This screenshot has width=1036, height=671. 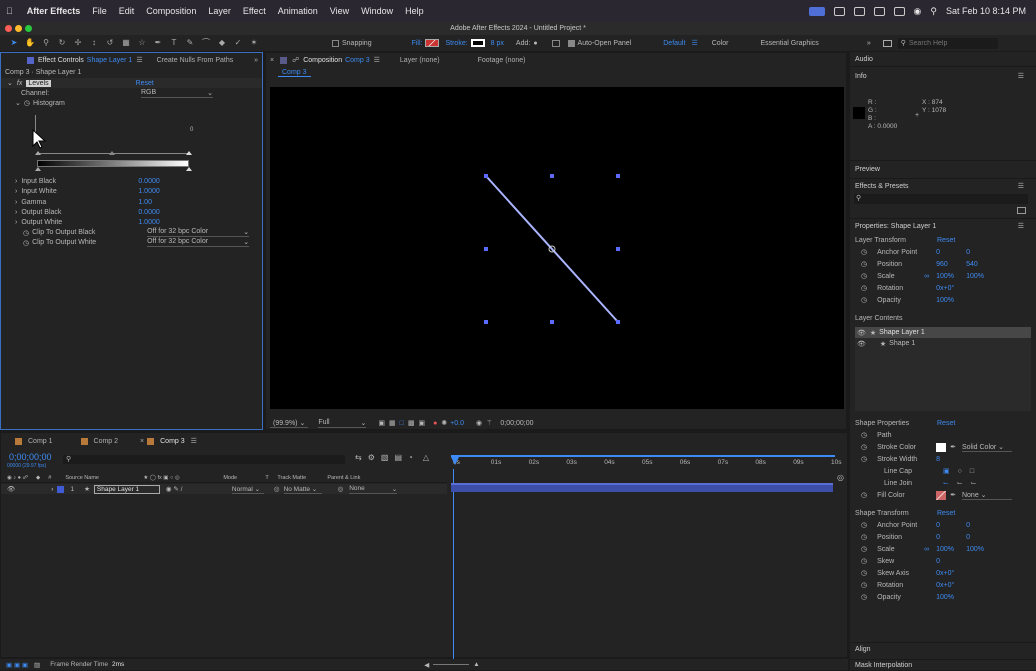 What do you see at coordinates (258, 60) in the screenshot?
I see `panel-overflow-icon: »` at bounding box center [258, 60].